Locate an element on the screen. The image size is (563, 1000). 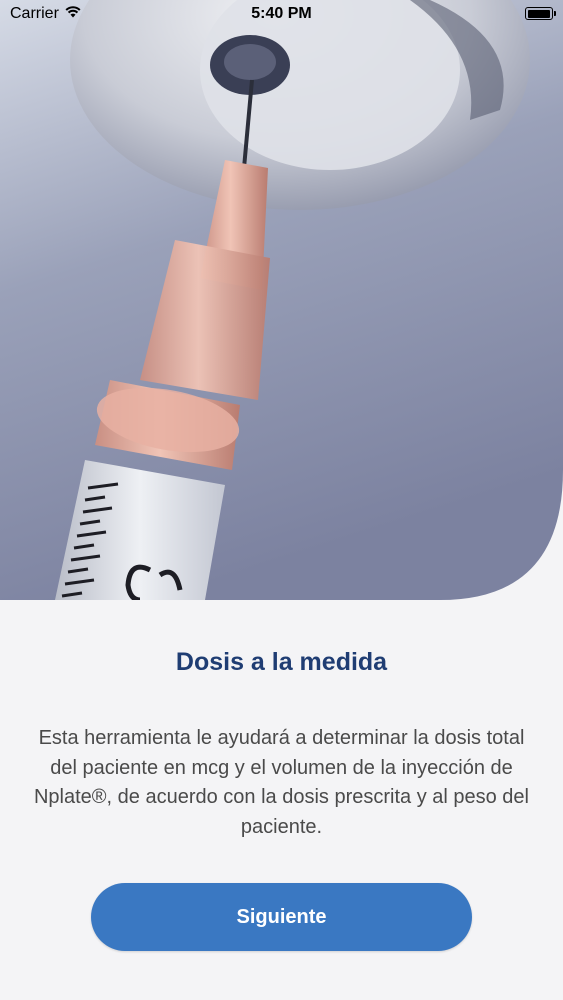
status-time: 5:40 PM is located at coordinates (281, 13).